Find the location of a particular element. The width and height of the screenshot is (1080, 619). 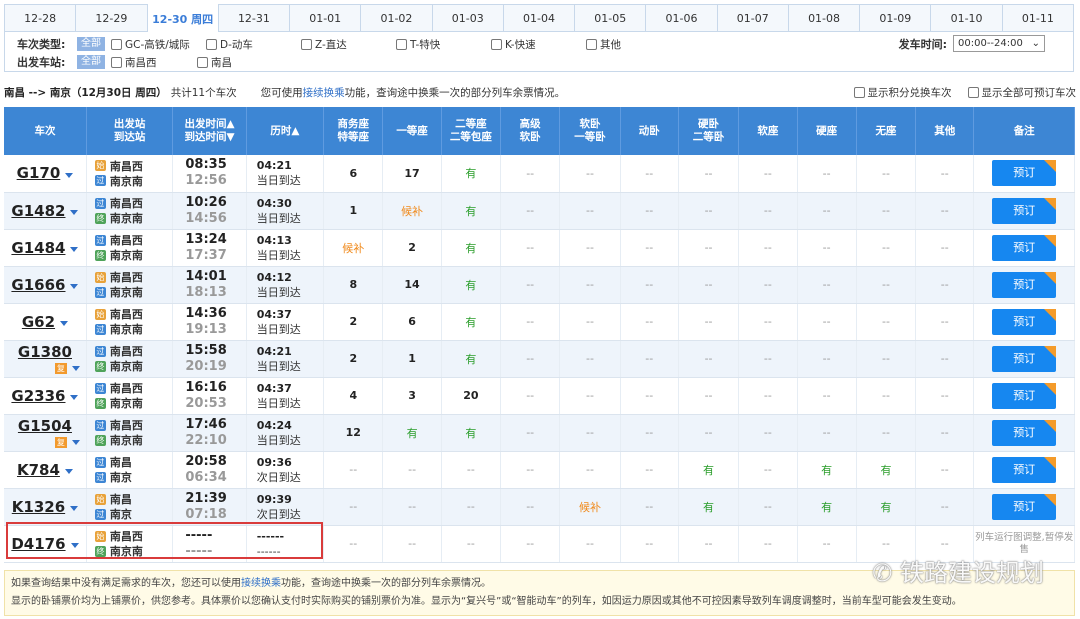

date-tab: 01-09 is located at coordinates (896, 18).